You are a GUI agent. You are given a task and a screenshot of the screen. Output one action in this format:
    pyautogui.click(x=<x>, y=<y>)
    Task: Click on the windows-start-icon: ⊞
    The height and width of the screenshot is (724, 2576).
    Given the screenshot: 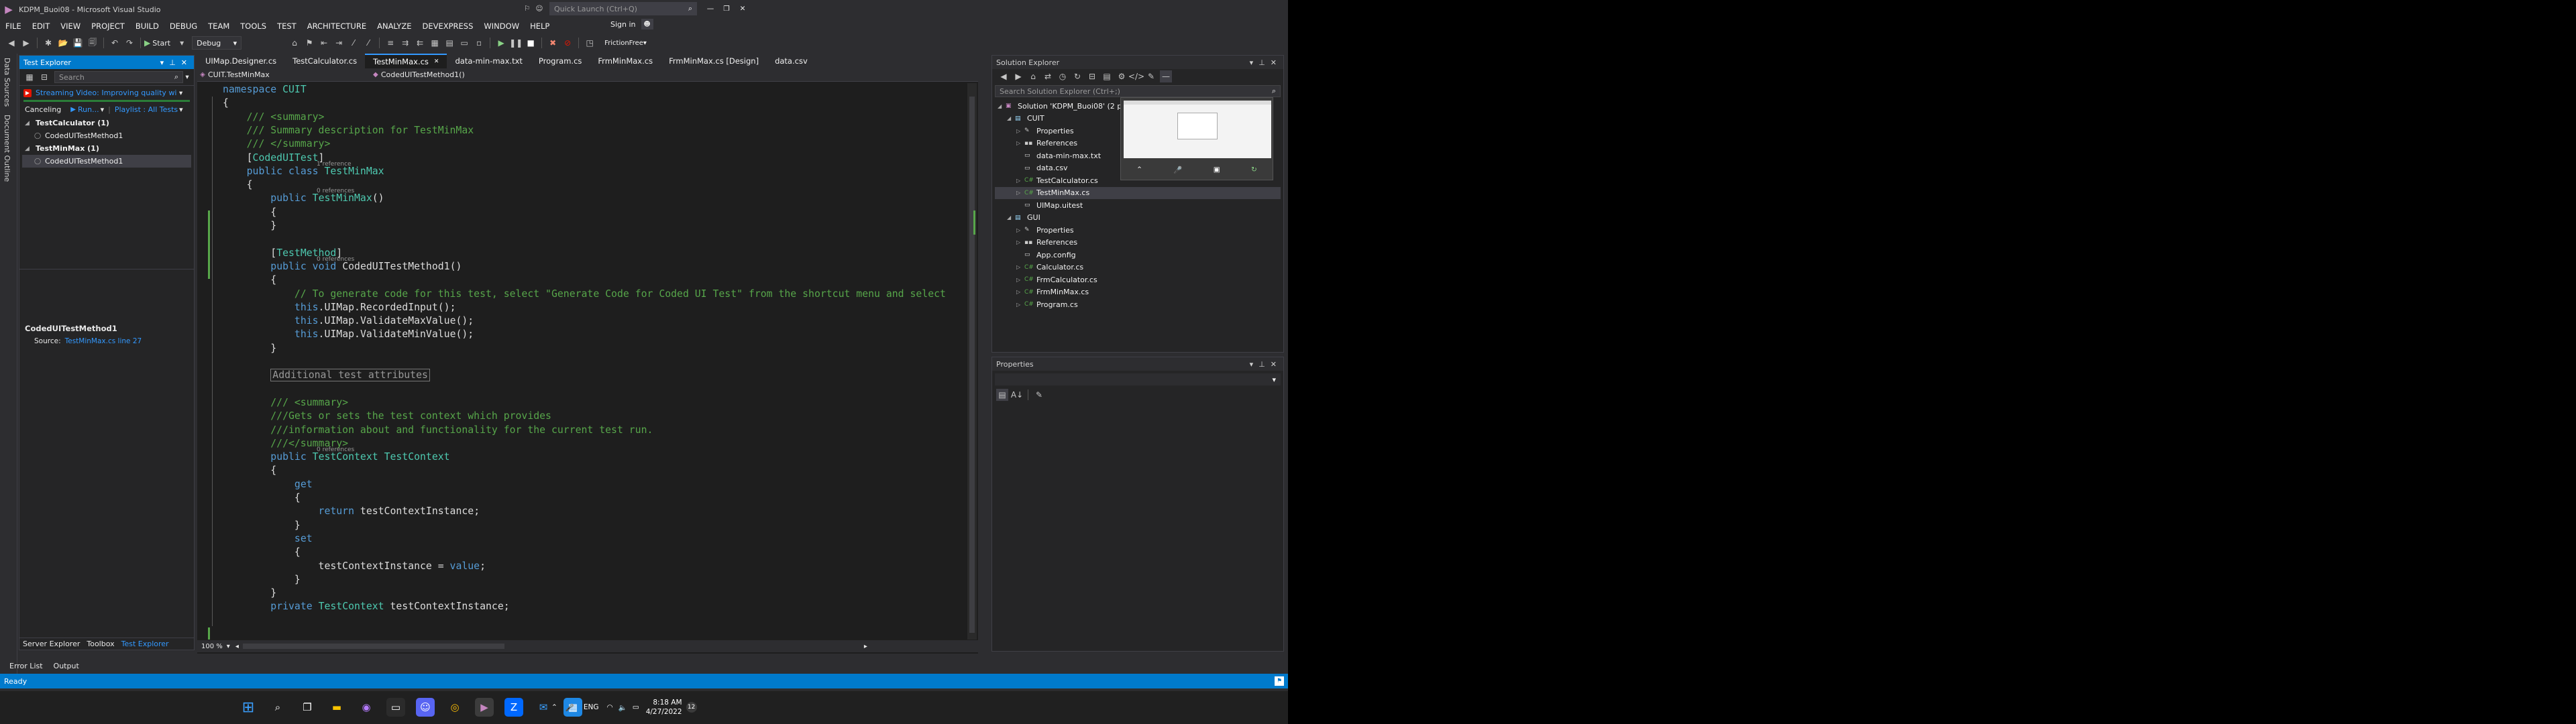 What is the action you would take?
    pyautogui.click(x=248, y=707)
    